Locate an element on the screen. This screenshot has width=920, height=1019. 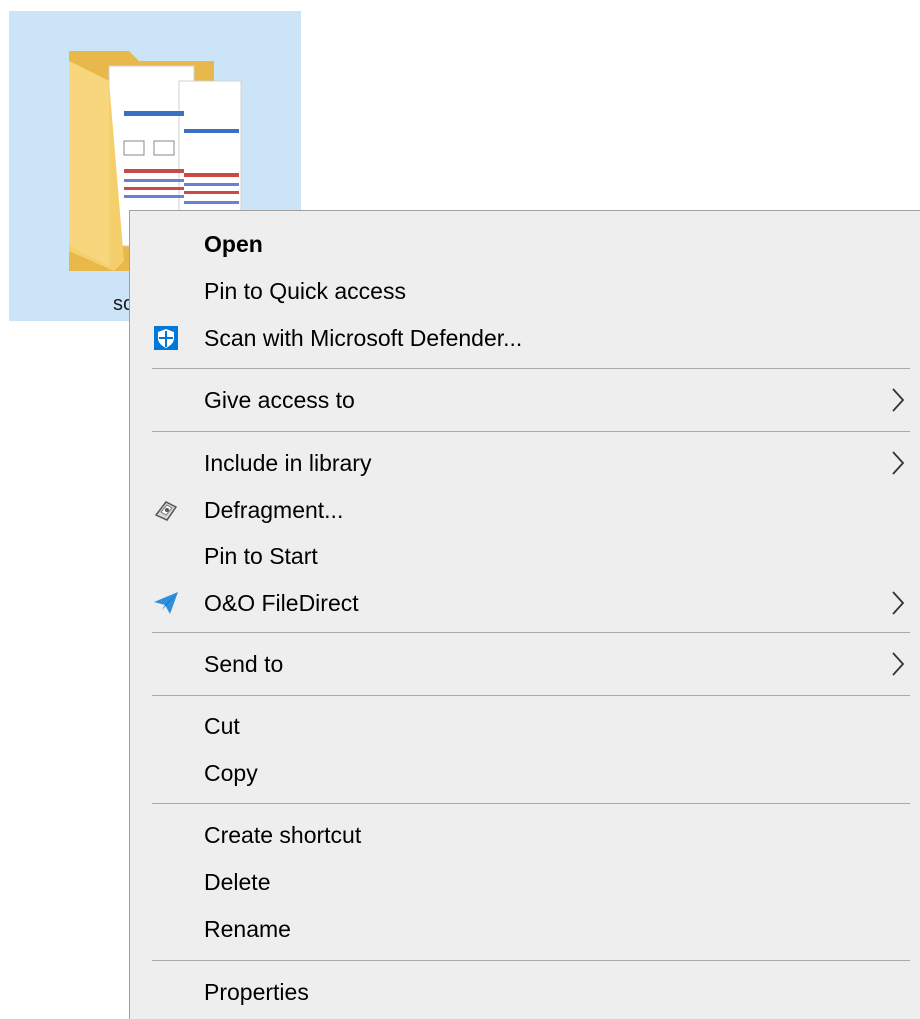
menu-item-cut: Cut is located at coordinates (525, 726).